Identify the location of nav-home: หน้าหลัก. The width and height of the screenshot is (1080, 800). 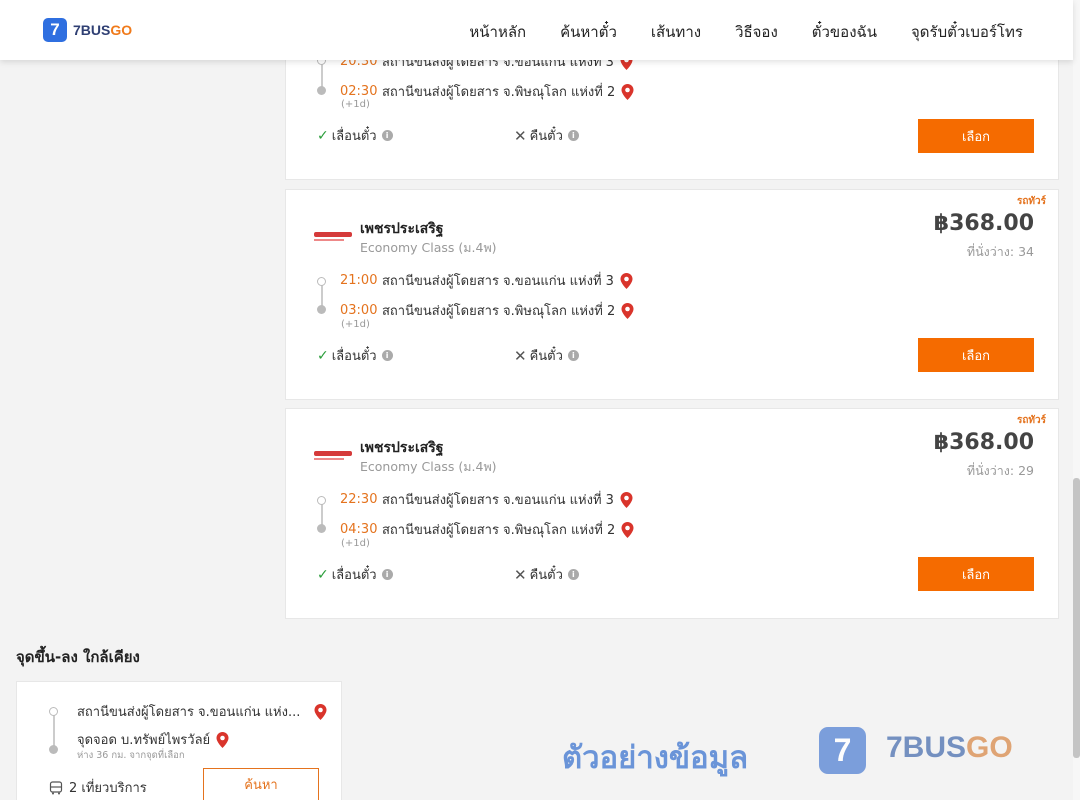
(497, 32).